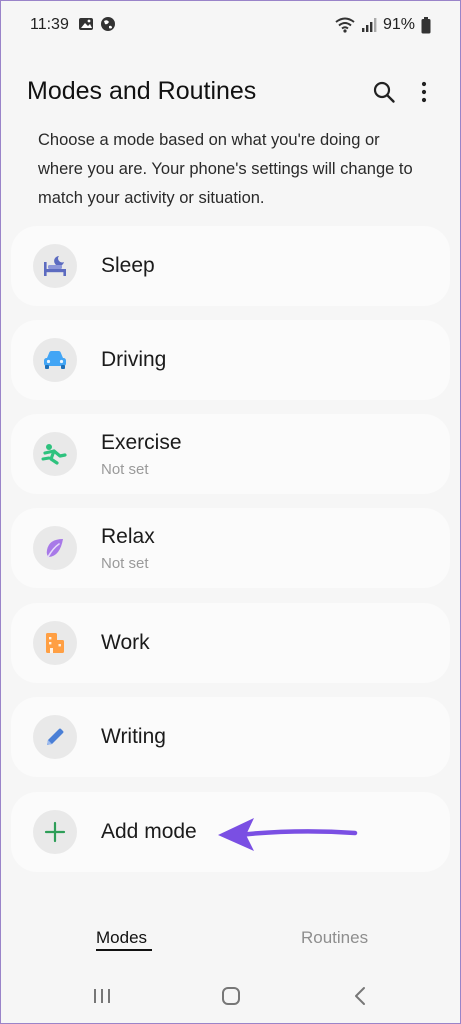 Image resolution: width=461 pixels, height=1024 pixels. What do you see at coordinates (230, 643) in the screenshot?
I see `mode-card-work: Work` at bounding box center [230, 643].